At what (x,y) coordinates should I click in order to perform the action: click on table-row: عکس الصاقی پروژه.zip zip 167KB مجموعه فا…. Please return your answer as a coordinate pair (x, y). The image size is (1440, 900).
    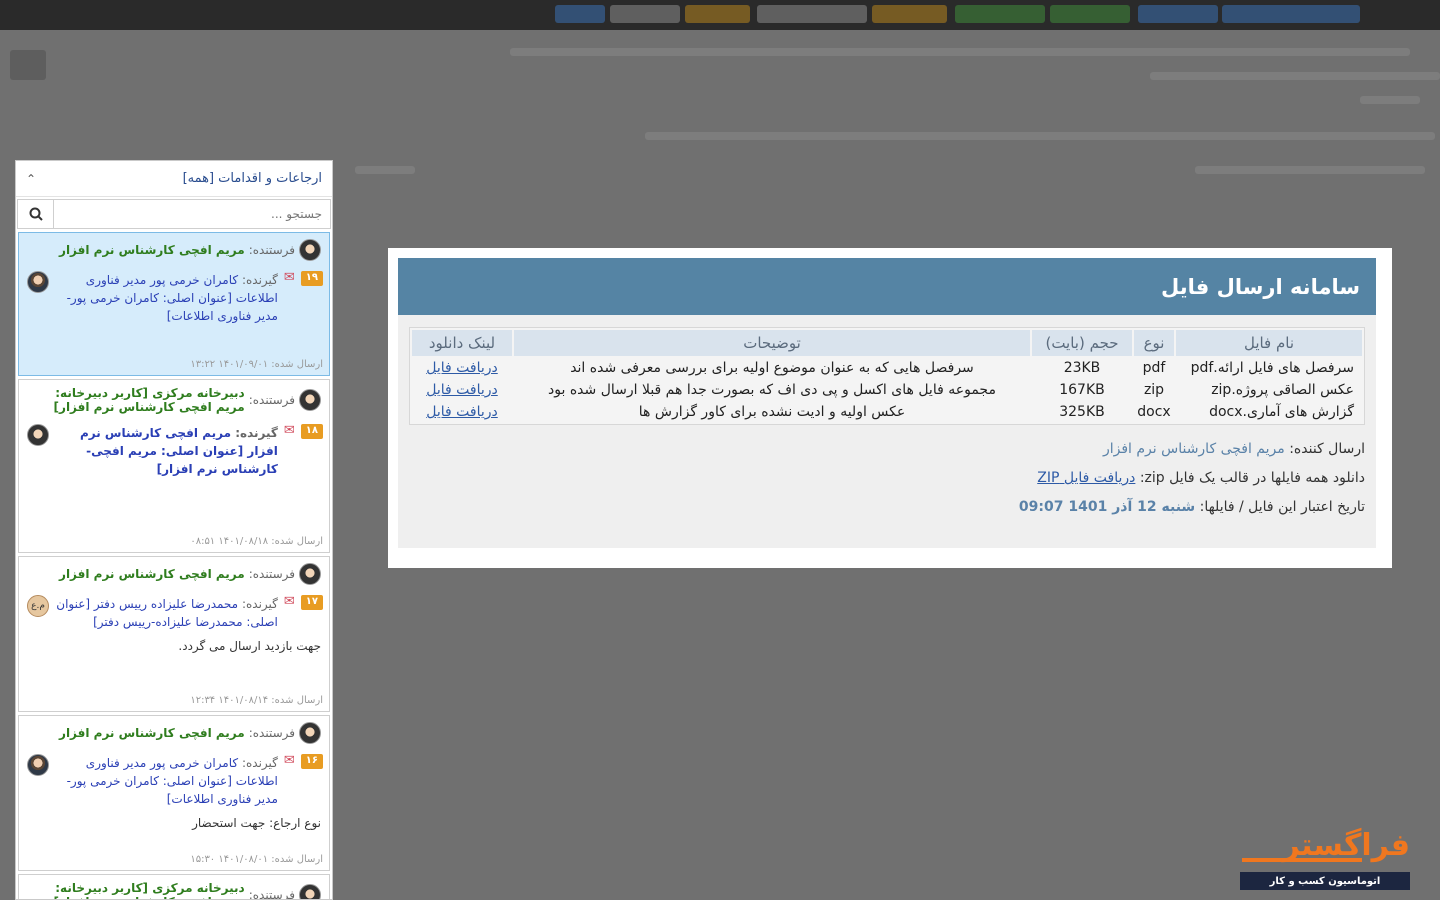
    Looking at the image, I should click on (887, 390).